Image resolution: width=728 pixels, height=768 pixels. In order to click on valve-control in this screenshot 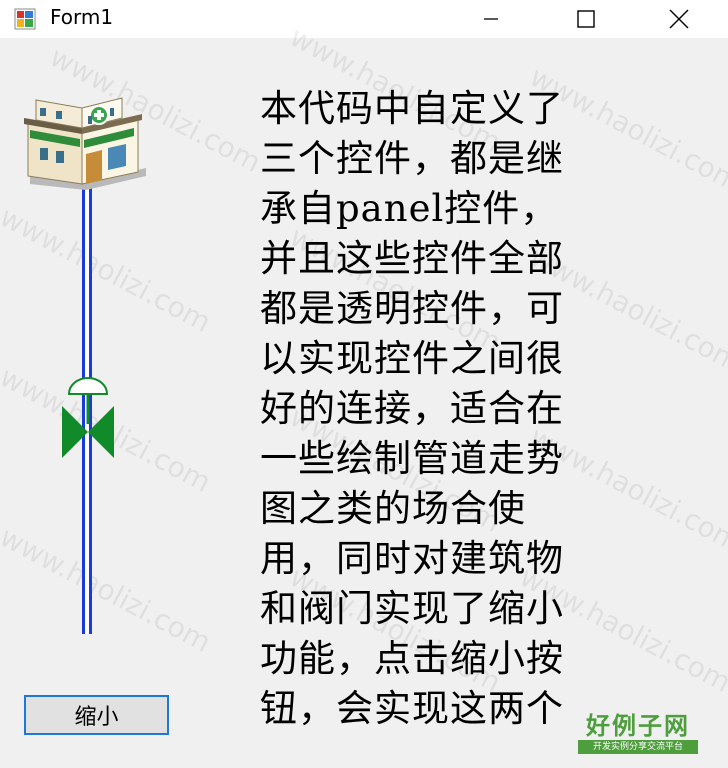, I will do `click(88, 418)`.